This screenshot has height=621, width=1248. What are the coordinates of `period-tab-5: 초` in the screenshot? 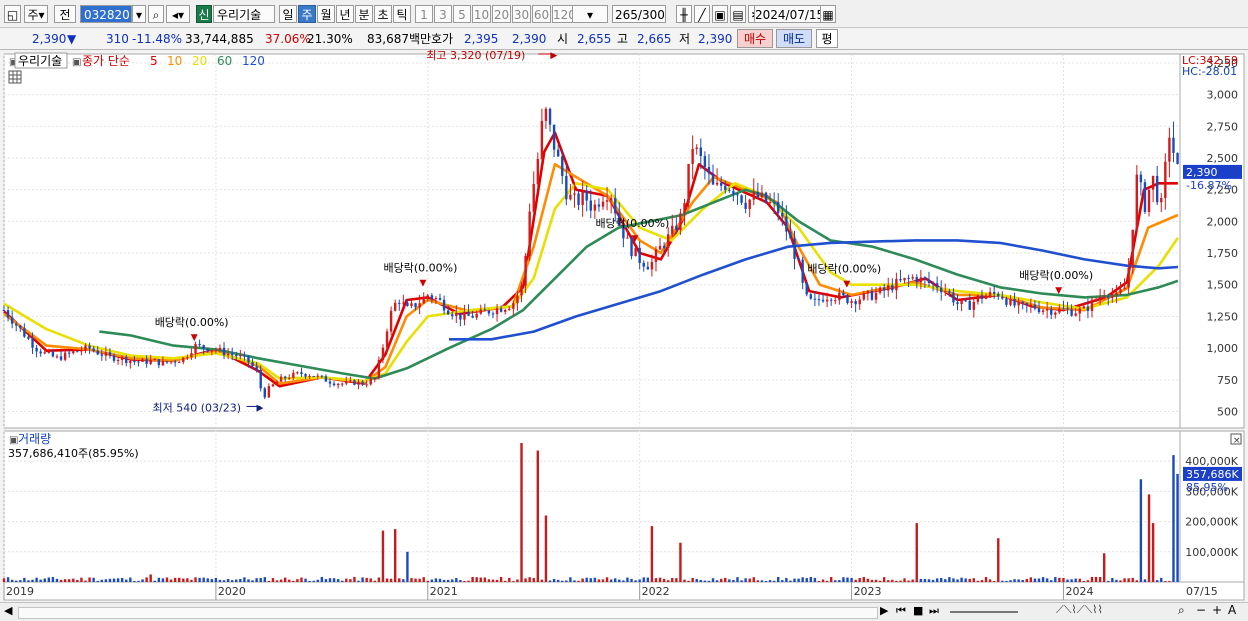 It's located at (383, 14).